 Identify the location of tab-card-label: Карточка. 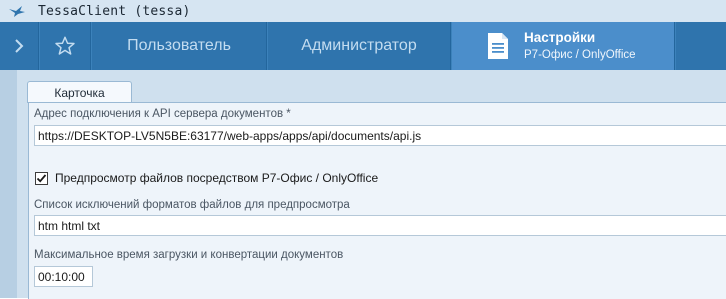
(79, 92).